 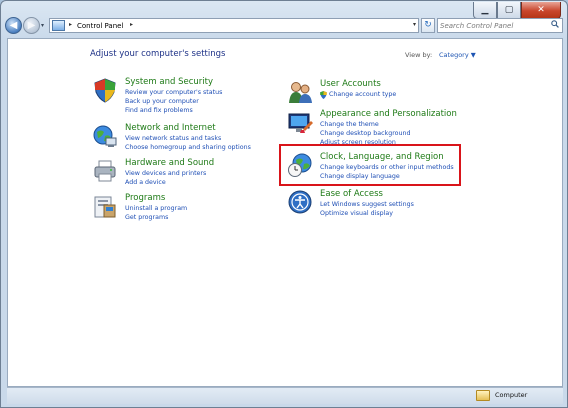 What do you see at coordinates (351, 194) in the screenshot?
I see `category-title: Ease of Access` at bounding box center [351, 194].